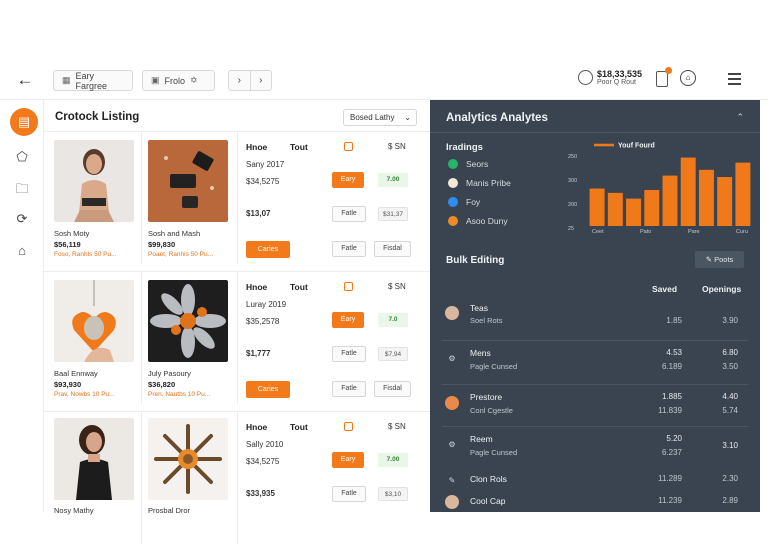  Describe the element at coordinates (174, 233) in the screenshot. I see `product-name: Sosh and Mash` at that location.